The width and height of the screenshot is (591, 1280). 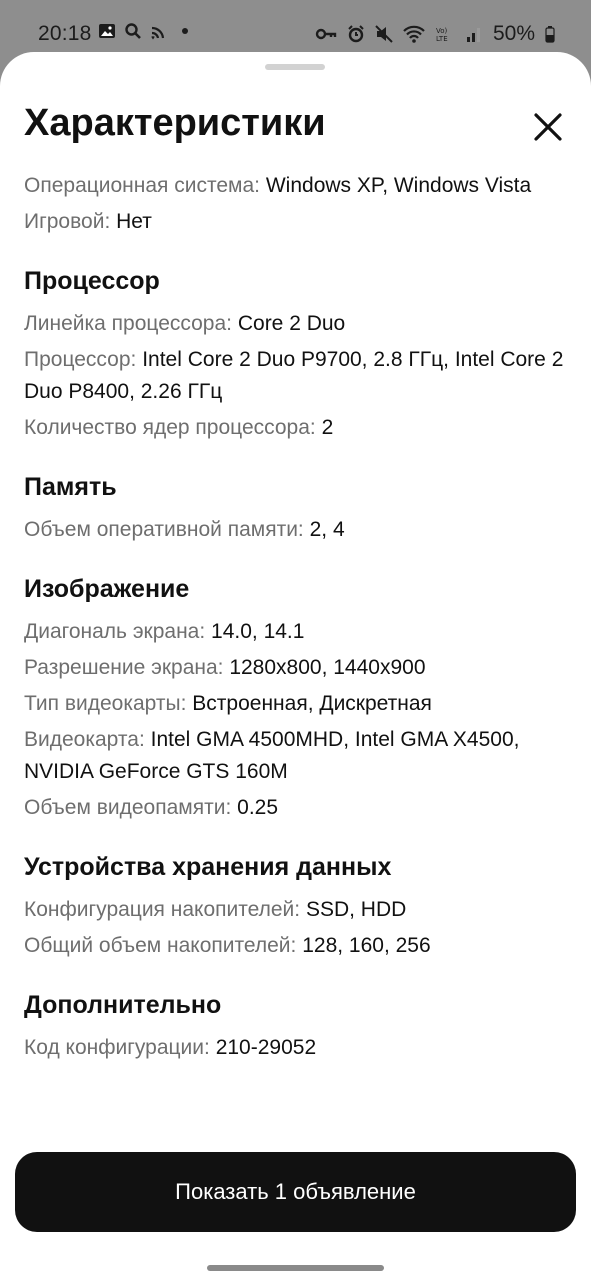 I want to click on close-icon, so click(x=548, y=127).